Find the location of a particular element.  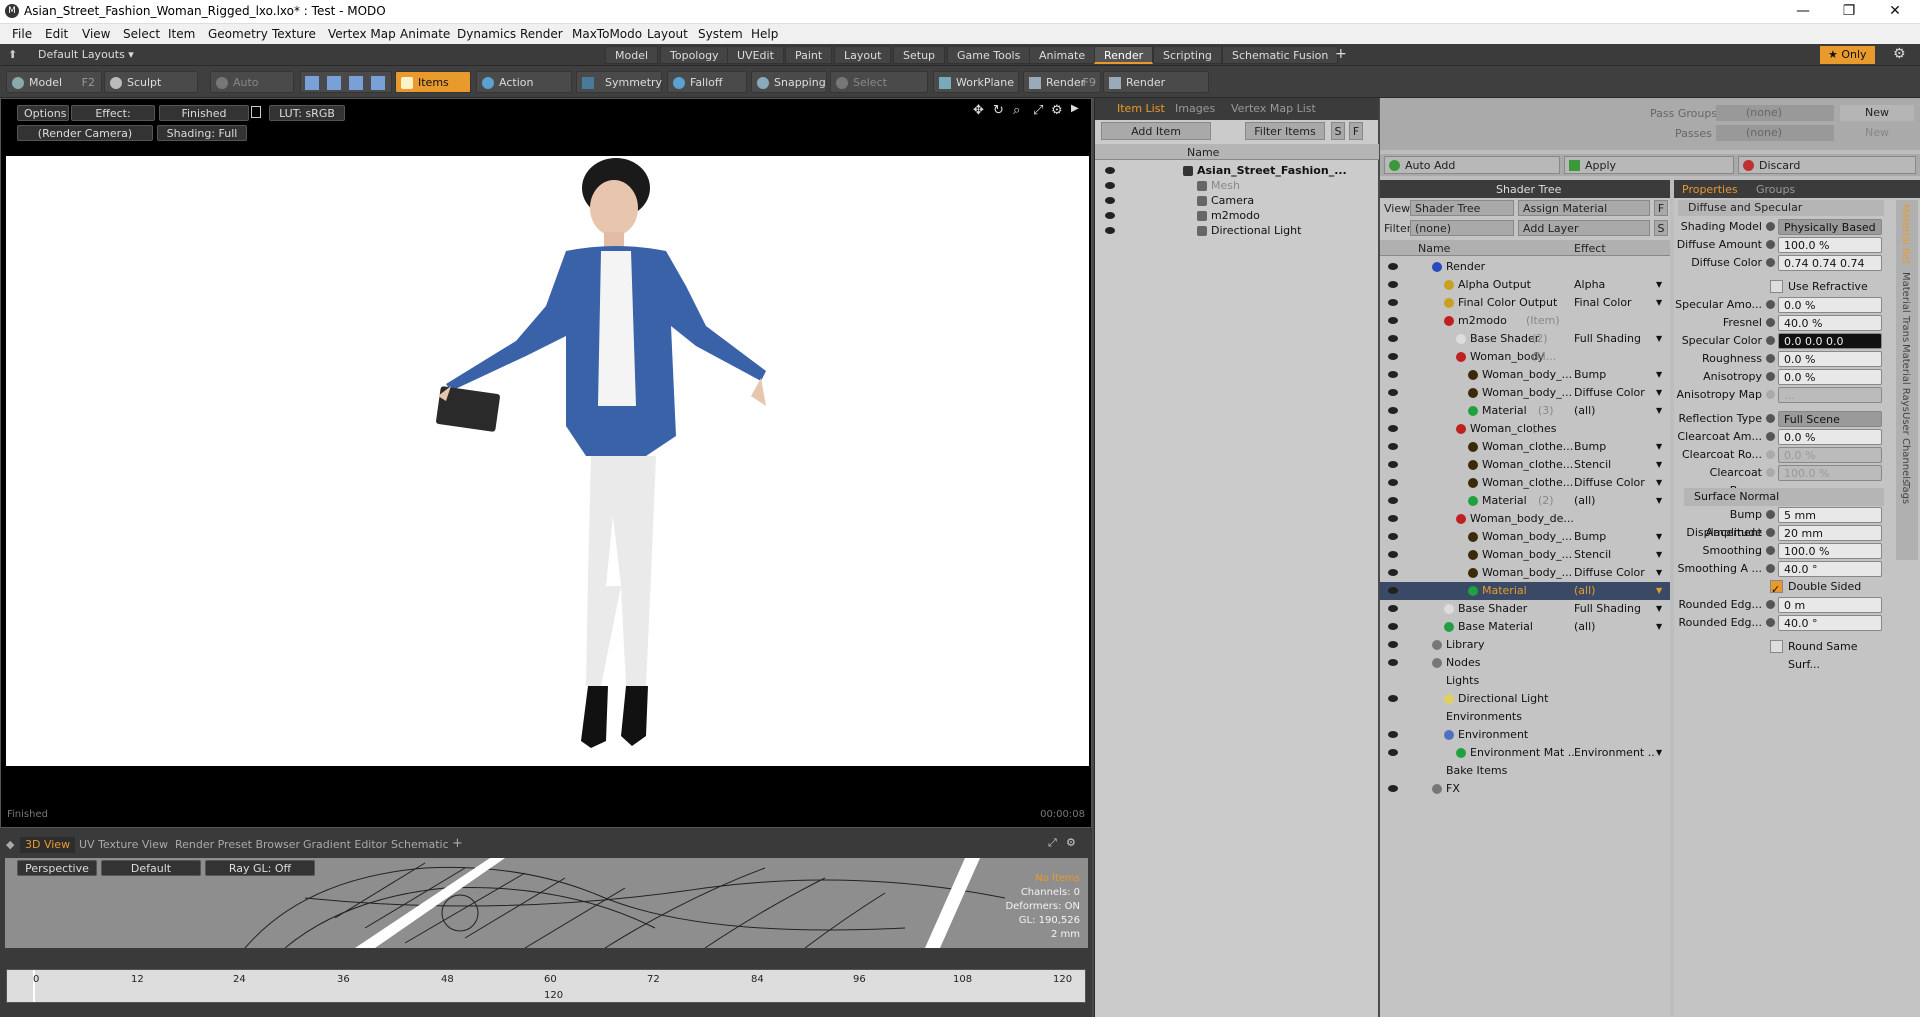

shader-row: Base Shader Full Shading ▼ is located at coordinates (1525, 609).